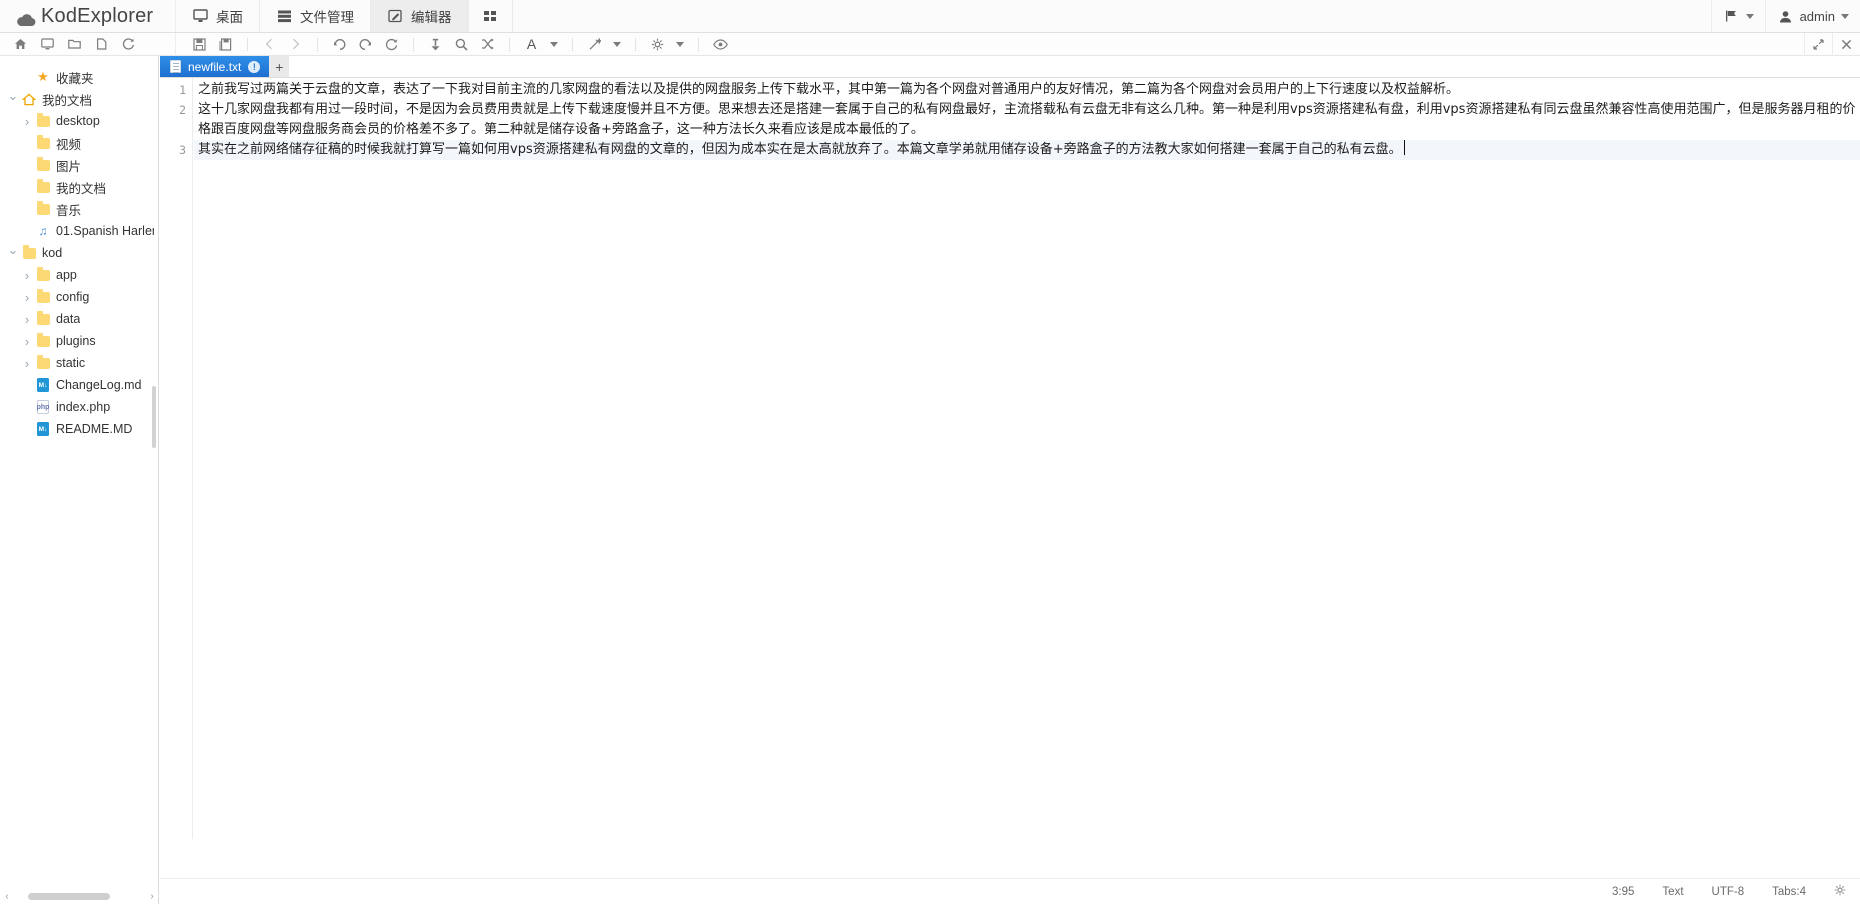 The width and height of the screenshot is (1860, 904). What do you see at coordinates (79, 407) in the screenshot?
I see `tree-item-index-php: php index.php` at bounding box center [79, 407].